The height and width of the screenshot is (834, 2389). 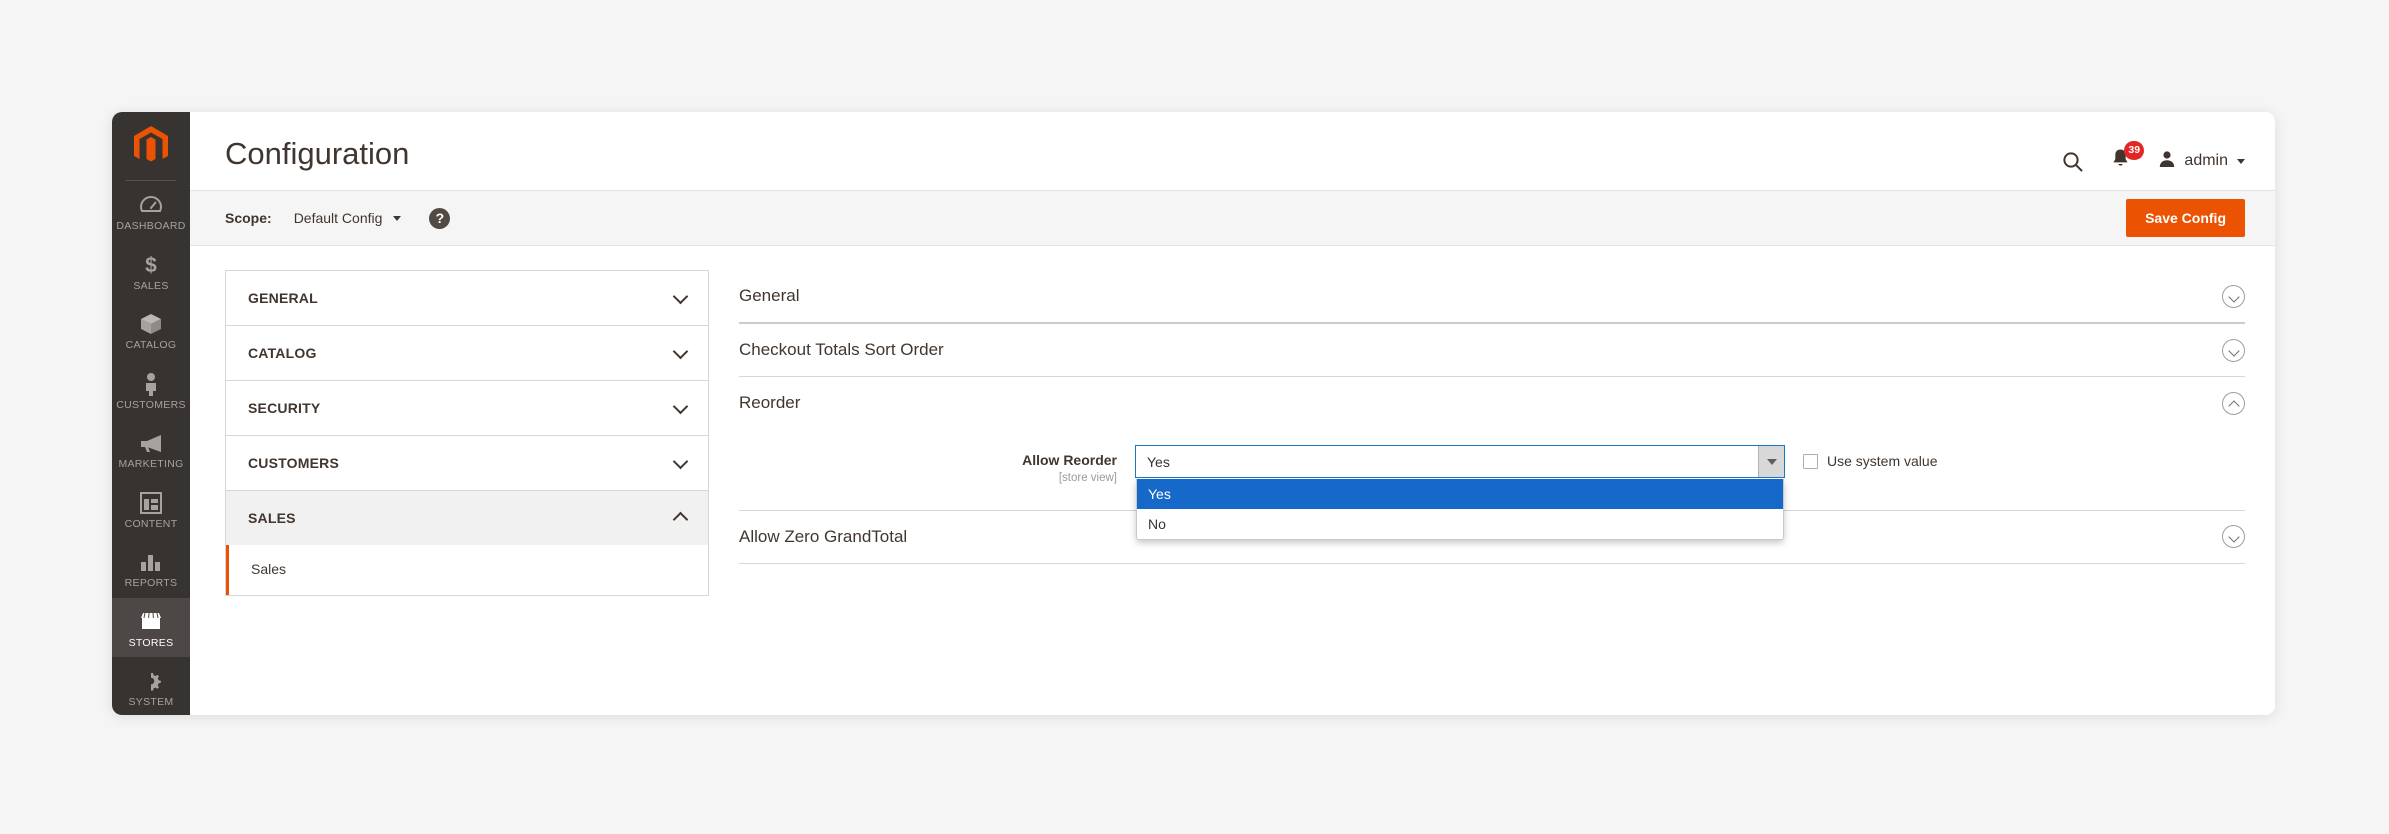 I want to click on sidebar-item-system: SYSTEM, so click(x=151, y=686).